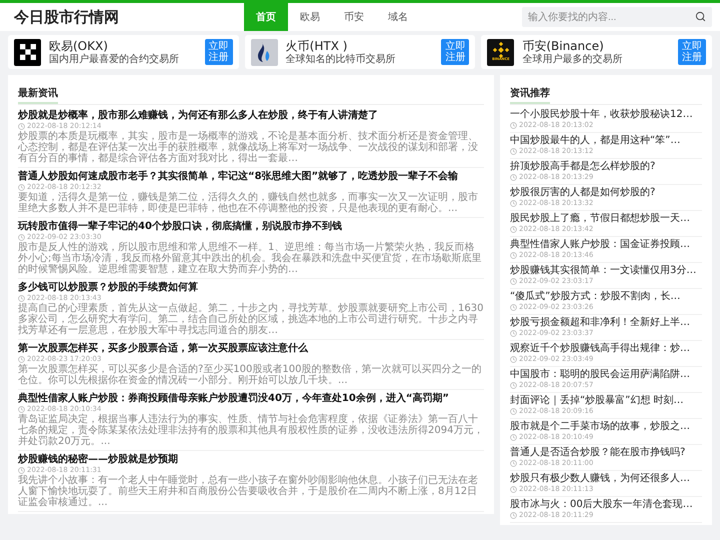 The image size is (720, 540). I want to click on nav-link: 币安, so click(354, 17).